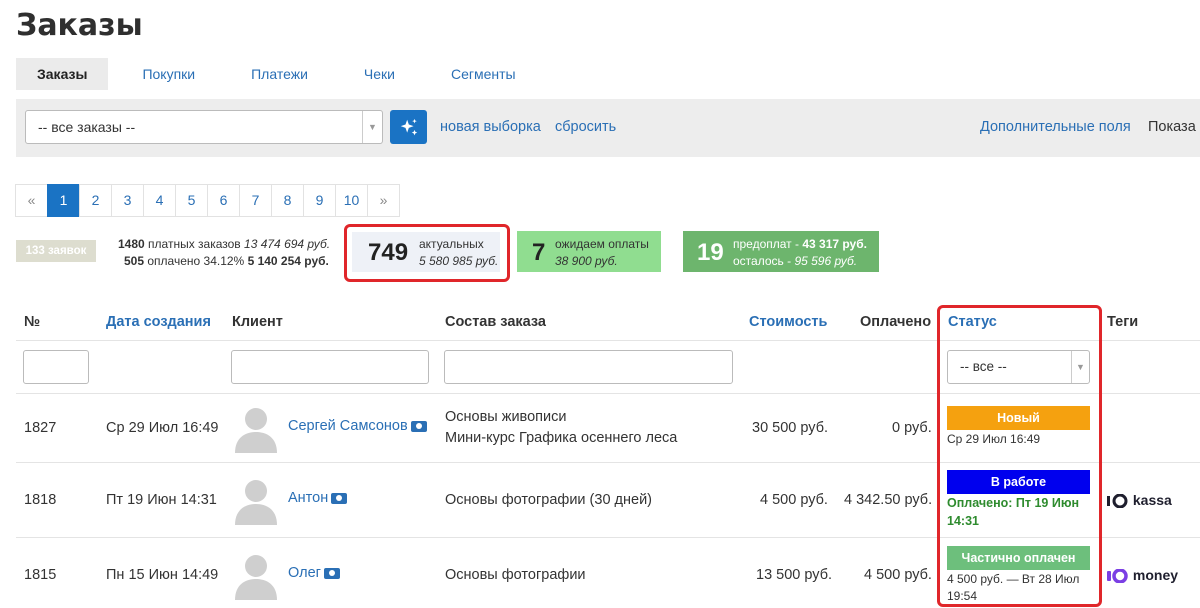  I want to click on show-label: Показа, so click(1172, 127).